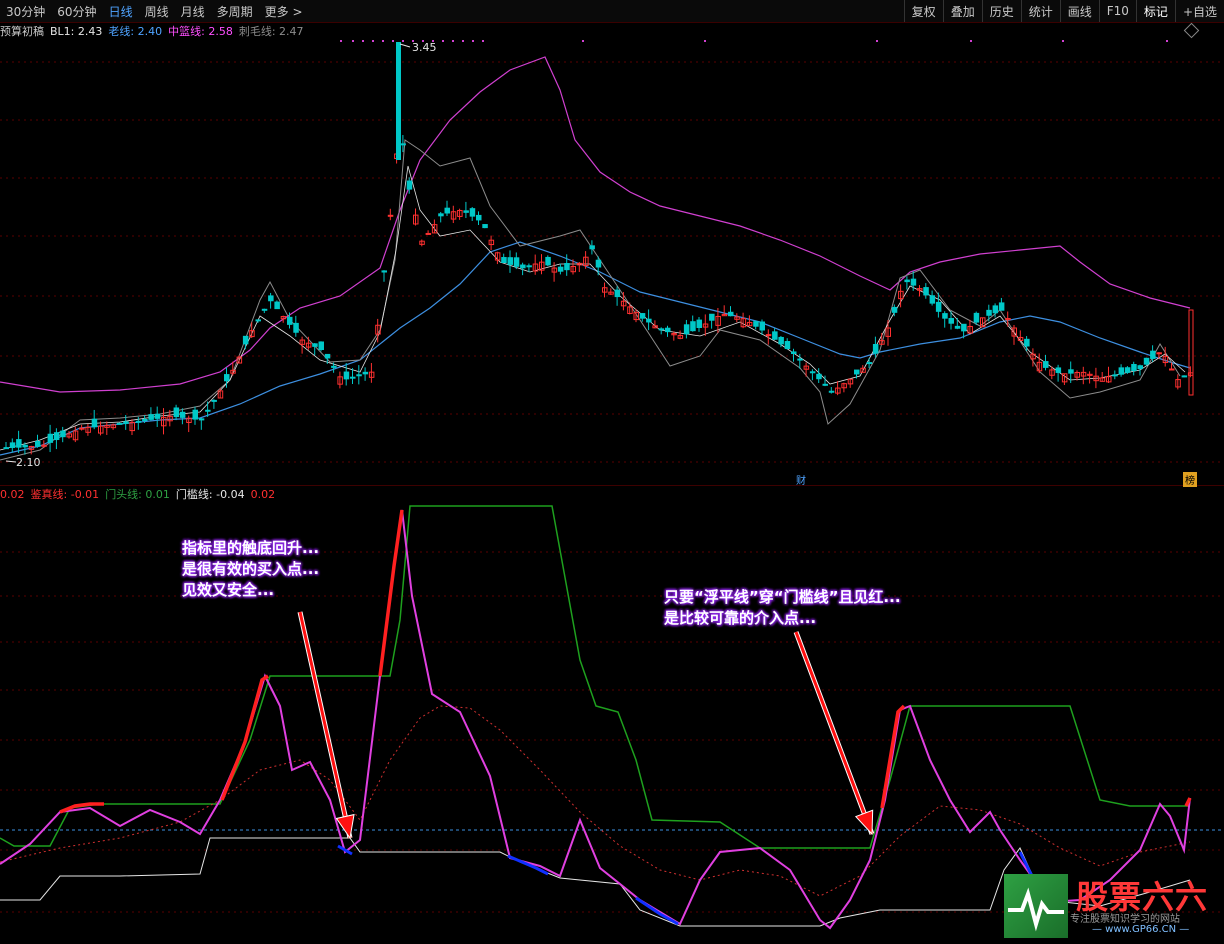 This screenshot has width=1224, height=944. Describe the element at coordinates (801, 479) in the screenshot. I see `financial-report-marker: 财` at that location.